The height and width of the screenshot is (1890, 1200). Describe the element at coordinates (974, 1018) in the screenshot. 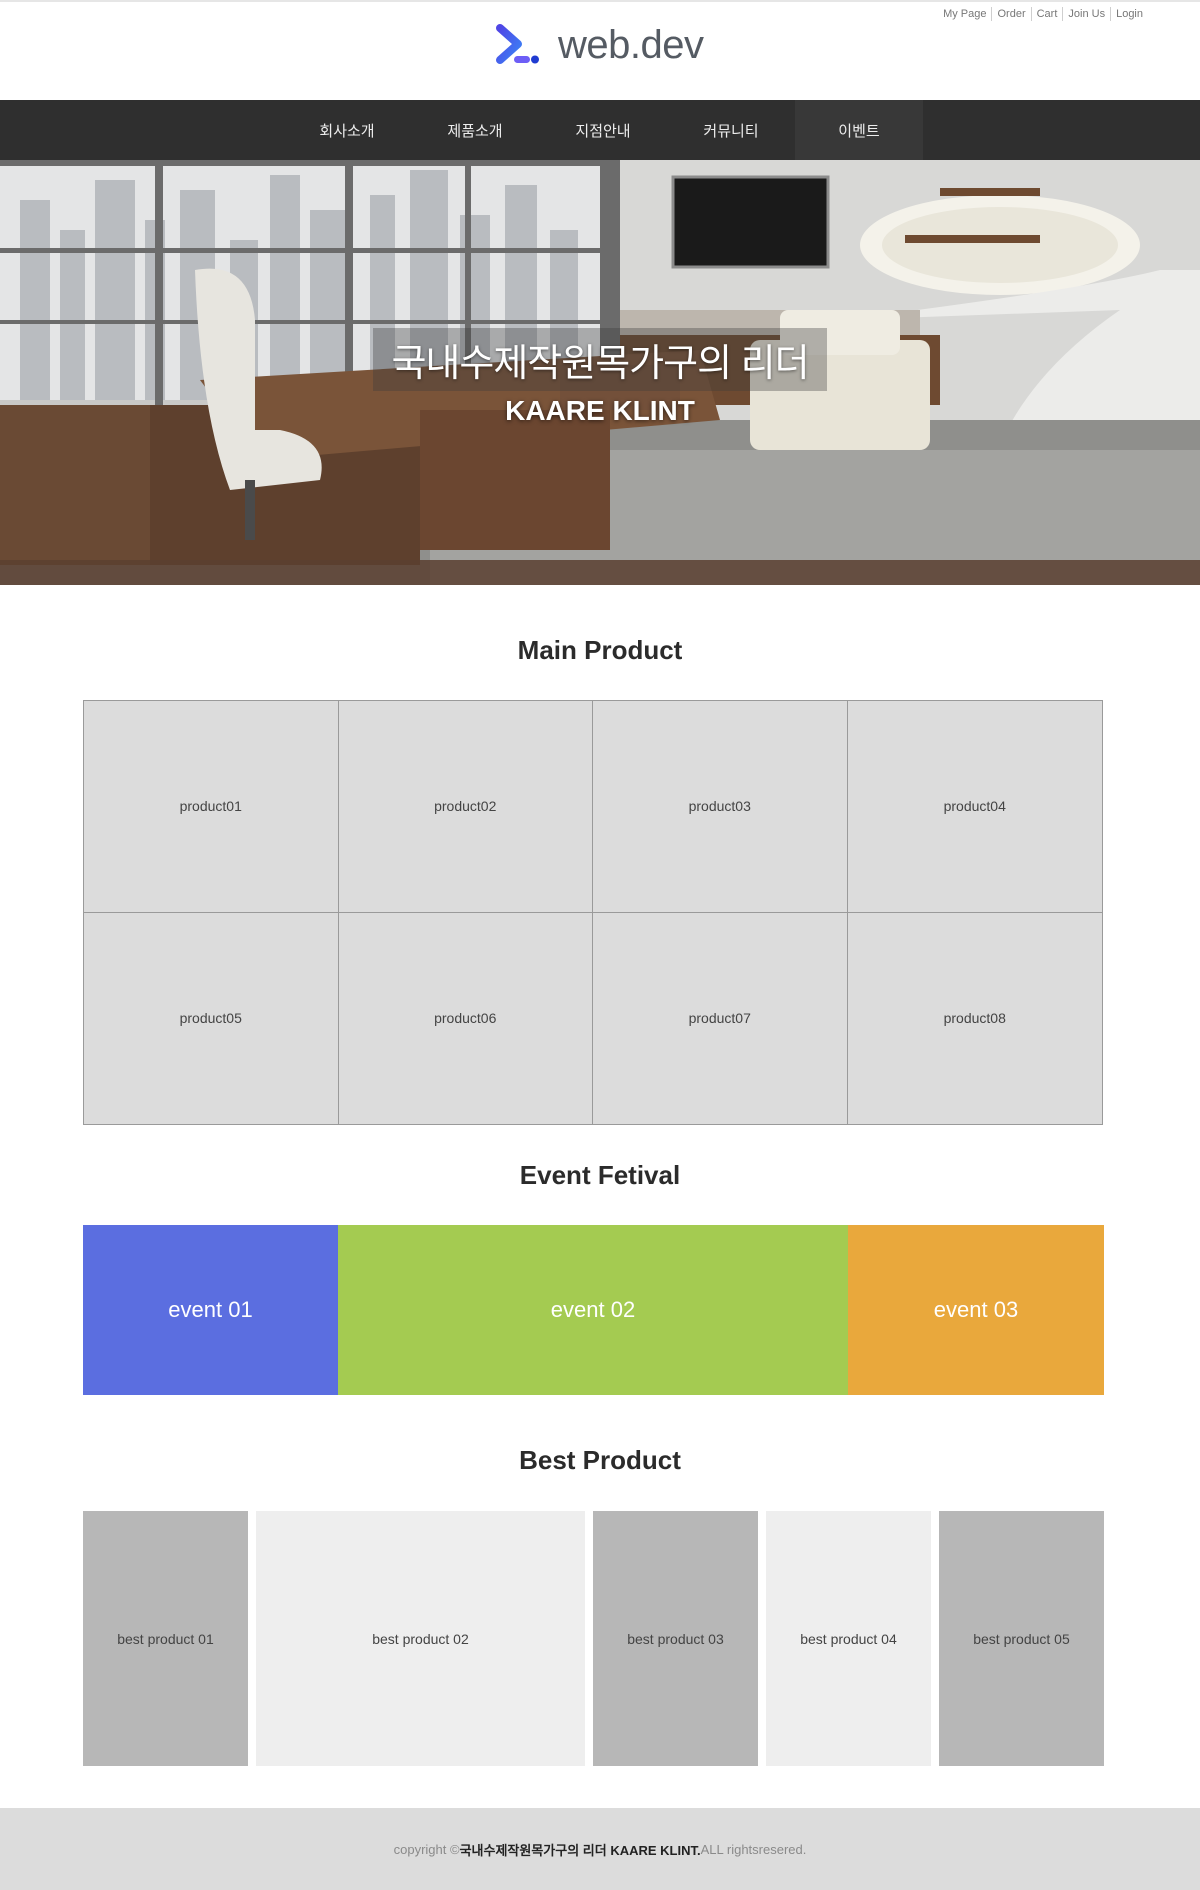

I see `product-card: product08` at that location.